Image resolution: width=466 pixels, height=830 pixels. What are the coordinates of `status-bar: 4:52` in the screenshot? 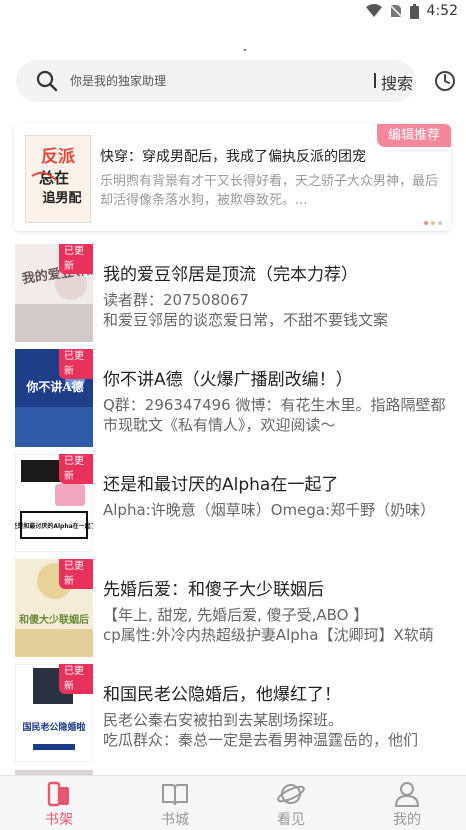 It's located at (233, 13).